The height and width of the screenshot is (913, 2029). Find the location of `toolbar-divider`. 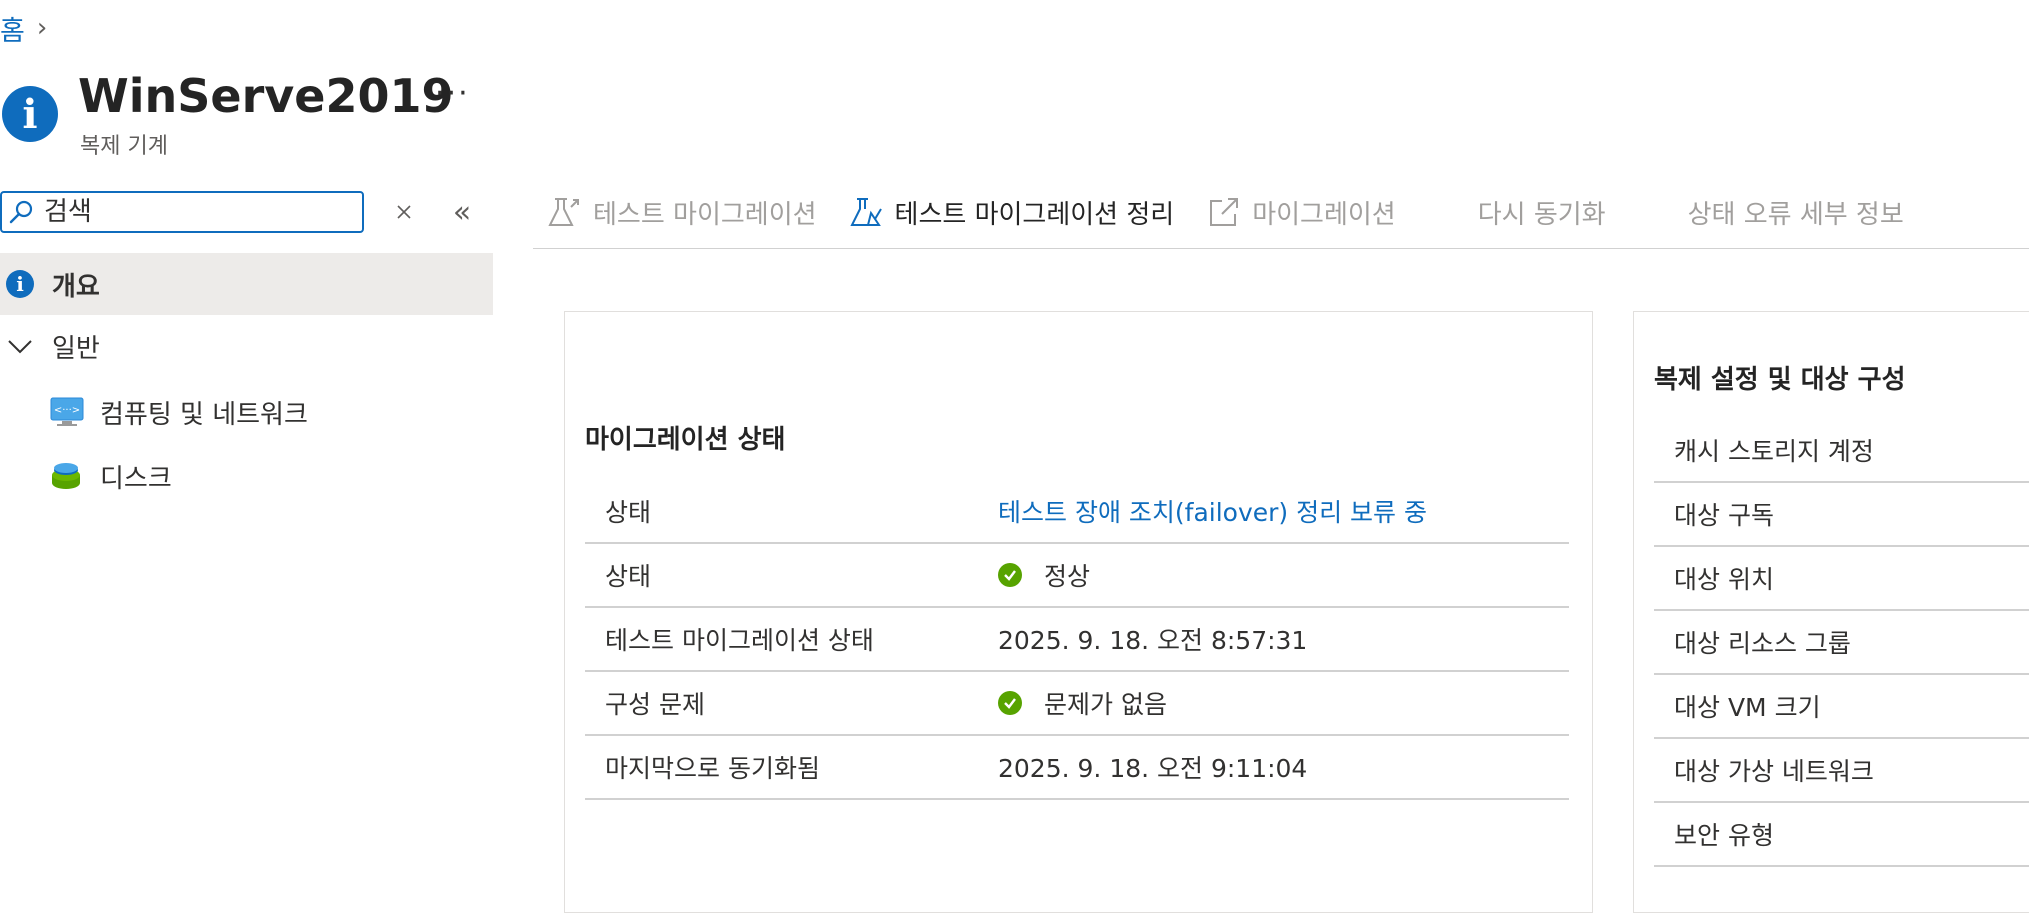

toolbar-divider is located at coordinates (1281, 248).